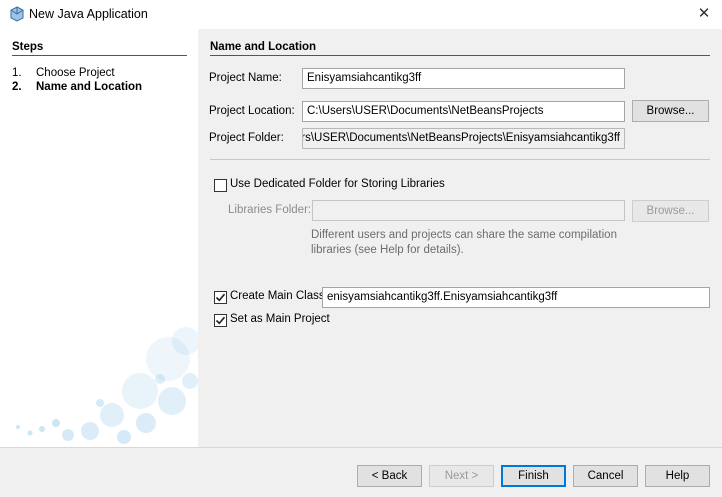 This screenshot has height=497, width=722. What do you see at coordinates (605, 476) in the screenshot?
I see `cancel-button: Cancel` at bounding box center [605, 476].